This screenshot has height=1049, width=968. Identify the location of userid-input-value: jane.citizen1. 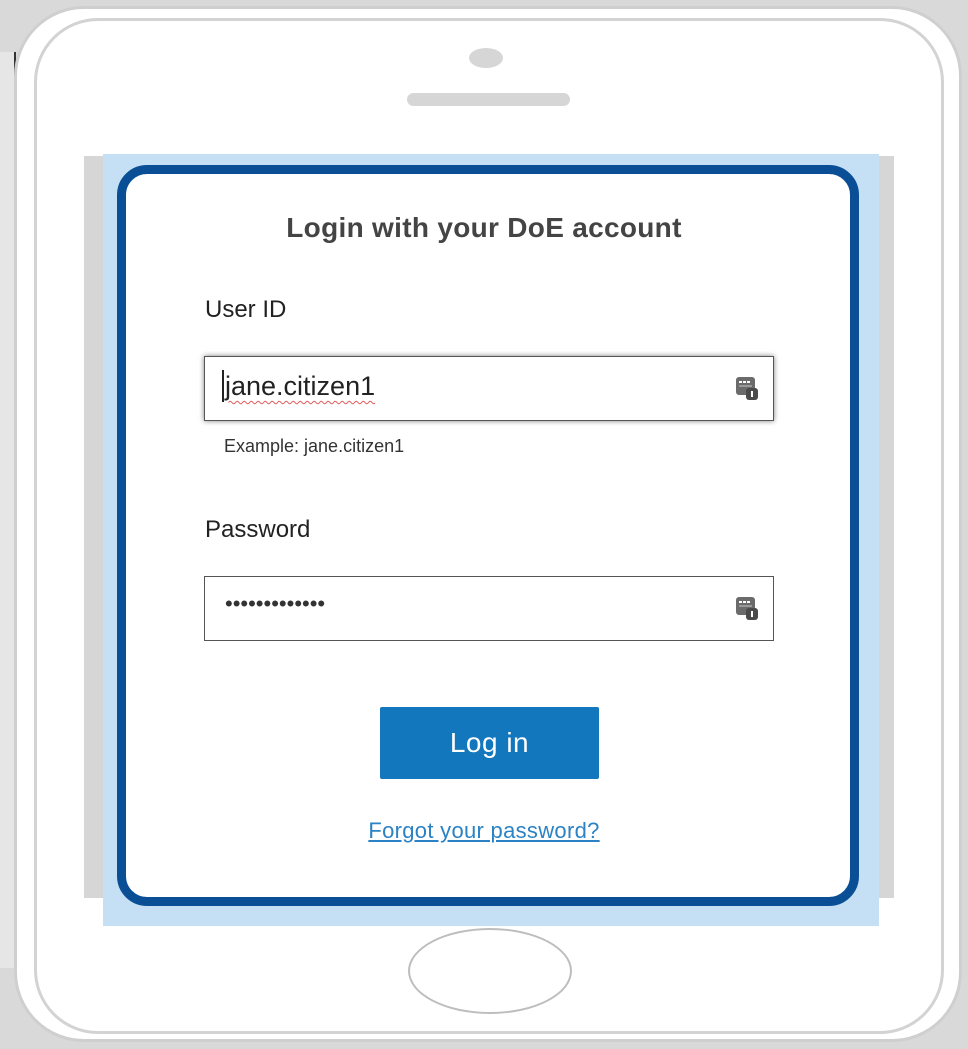
(300, 386).